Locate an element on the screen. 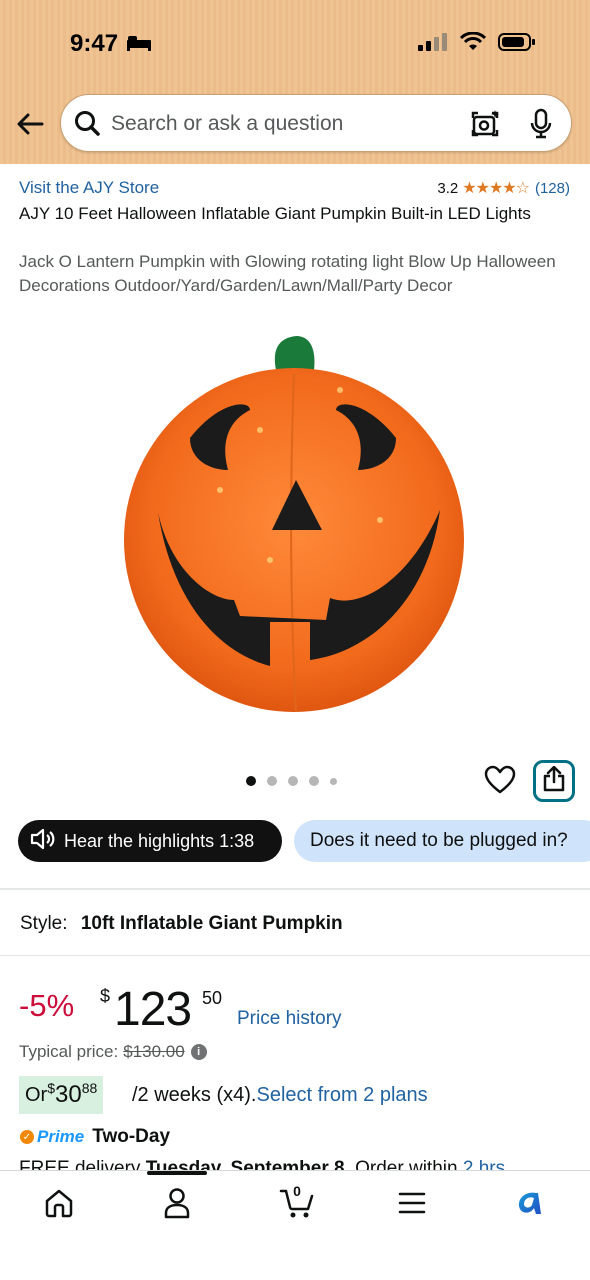 The image size is (590, 1280). share-icon is located at coordinates (554, 781).